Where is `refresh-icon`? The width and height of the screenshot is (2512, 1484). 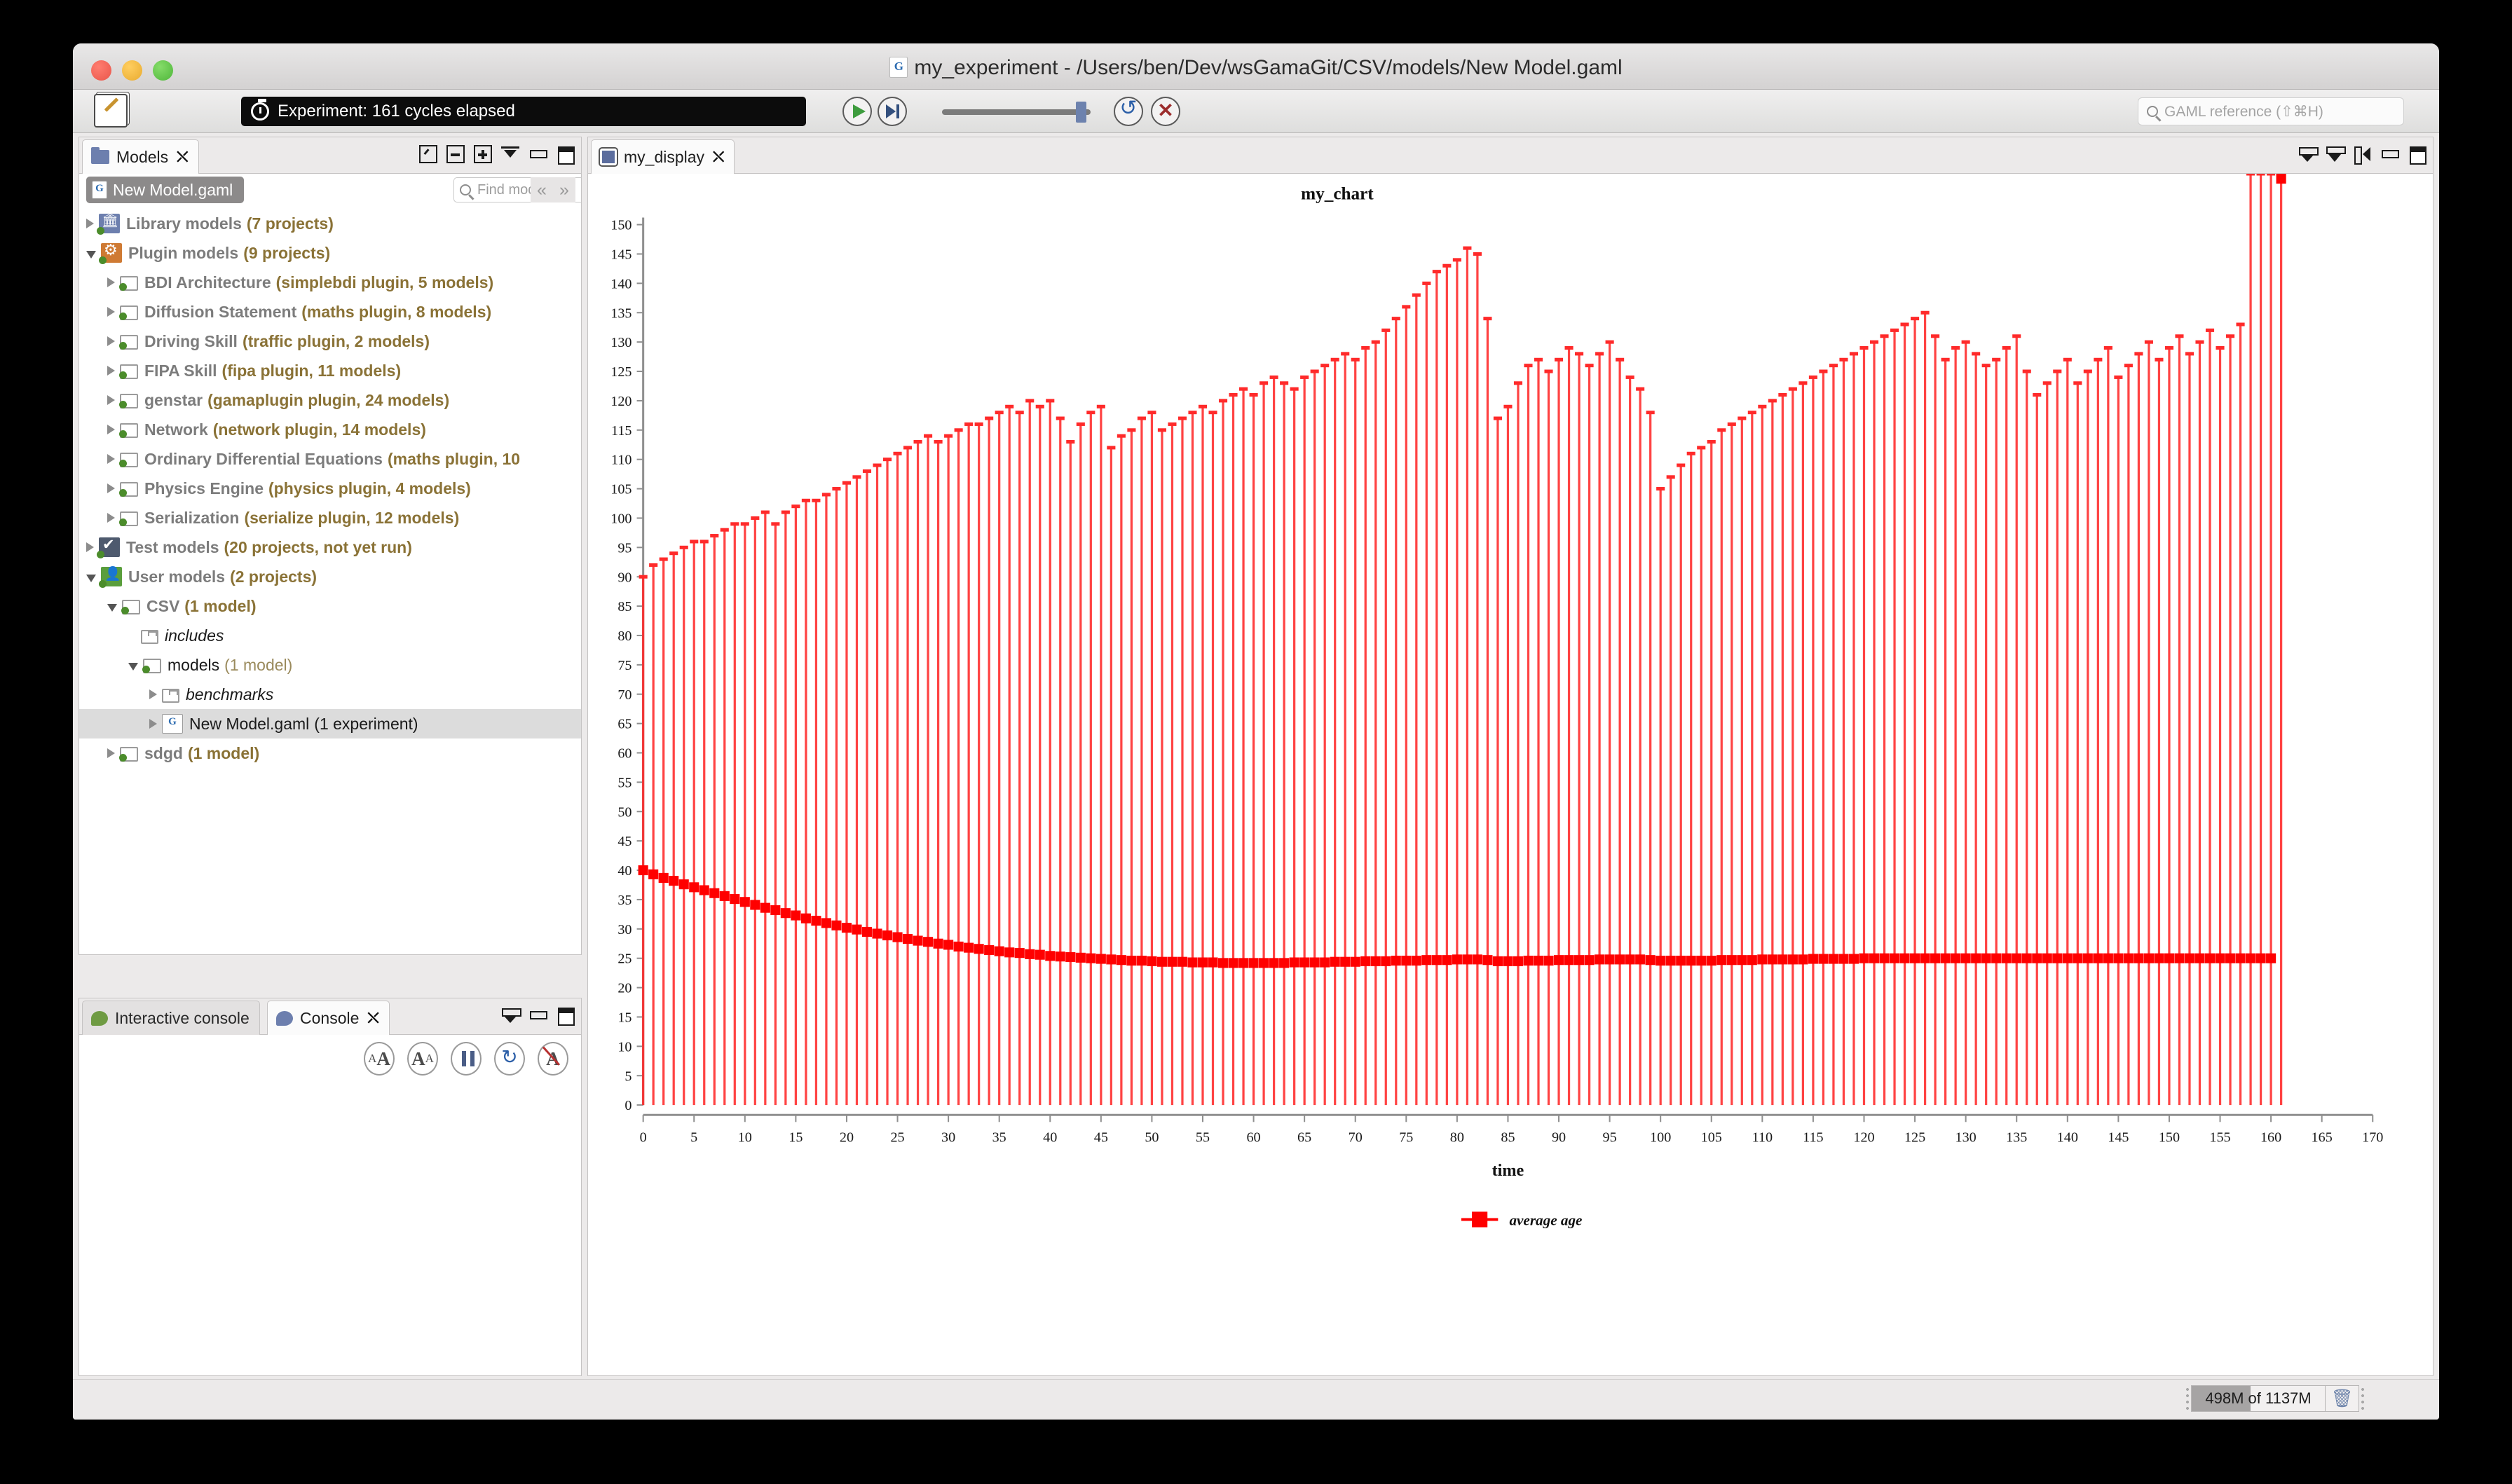
refresh-icon is located at coordinates (509, 1059).